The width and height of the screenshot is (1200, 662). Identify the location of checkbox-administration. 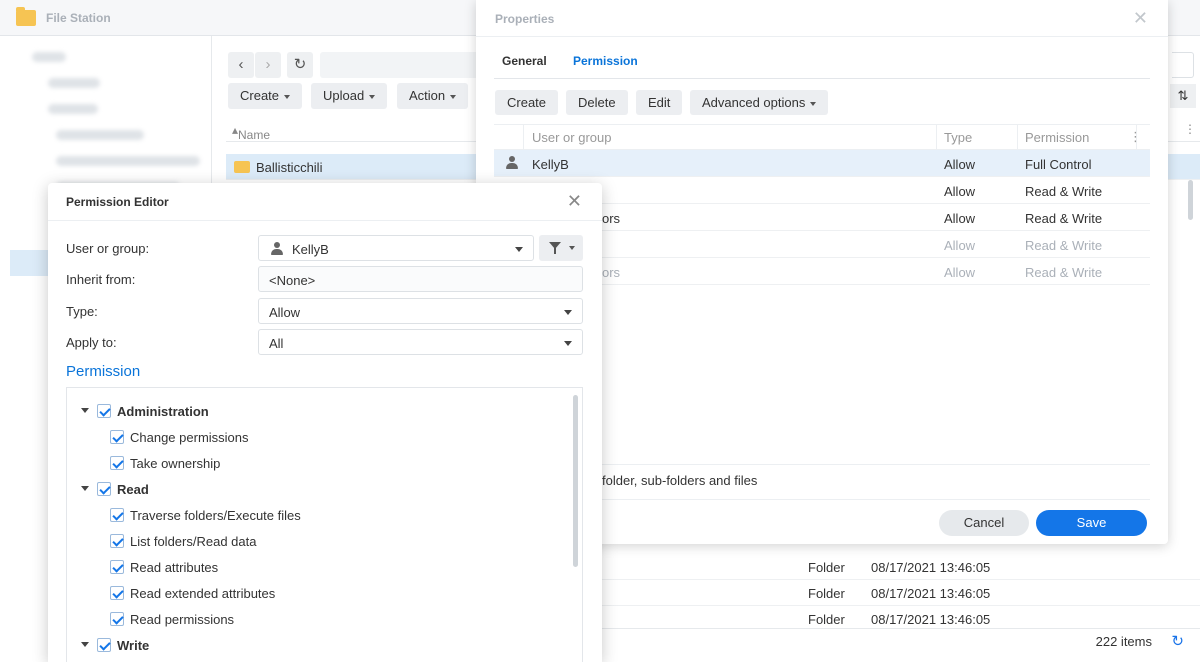
(104, 411).